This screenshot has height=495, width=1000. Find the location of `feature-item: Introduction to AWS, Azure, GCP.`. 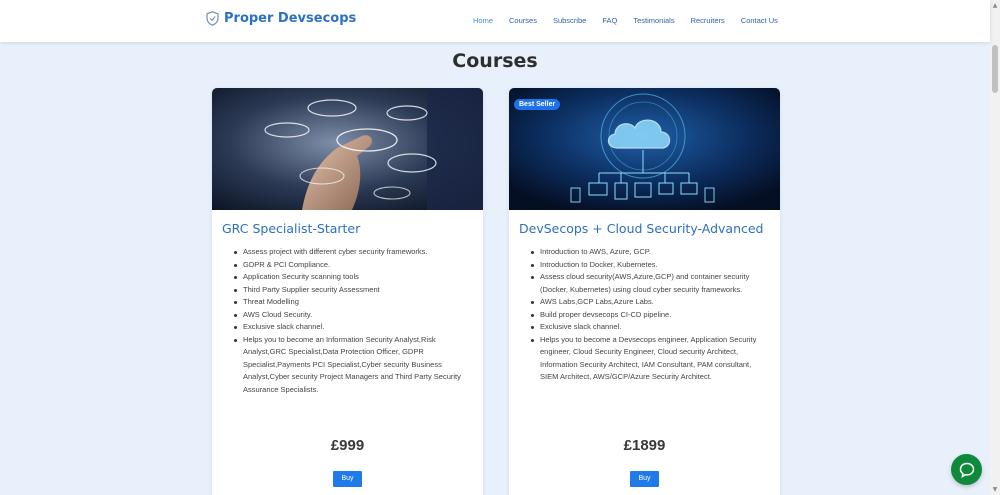

feature-item: Introduction to AWS, Azure, GCP. is located at coordinates (649, 252).